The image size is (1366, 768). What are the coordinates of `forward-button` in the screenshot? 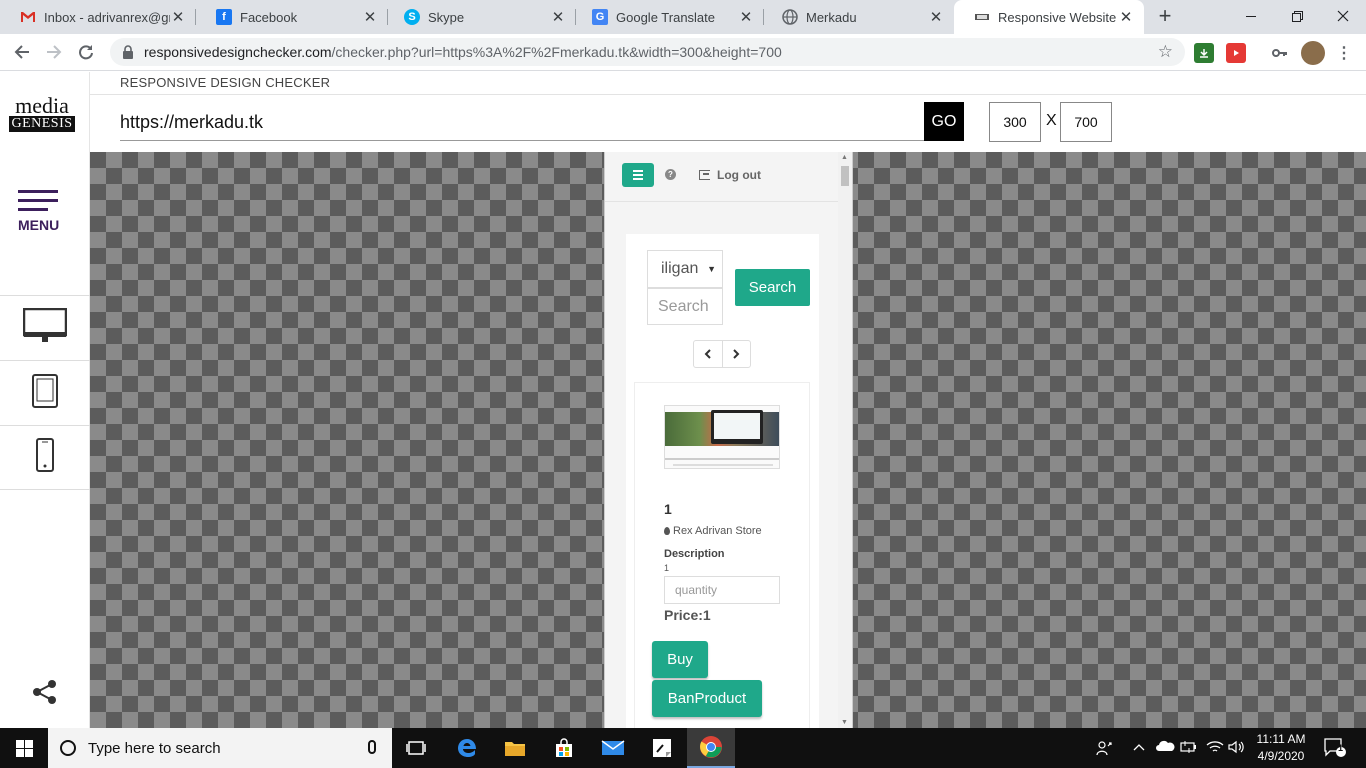 It's located at (54, 52).